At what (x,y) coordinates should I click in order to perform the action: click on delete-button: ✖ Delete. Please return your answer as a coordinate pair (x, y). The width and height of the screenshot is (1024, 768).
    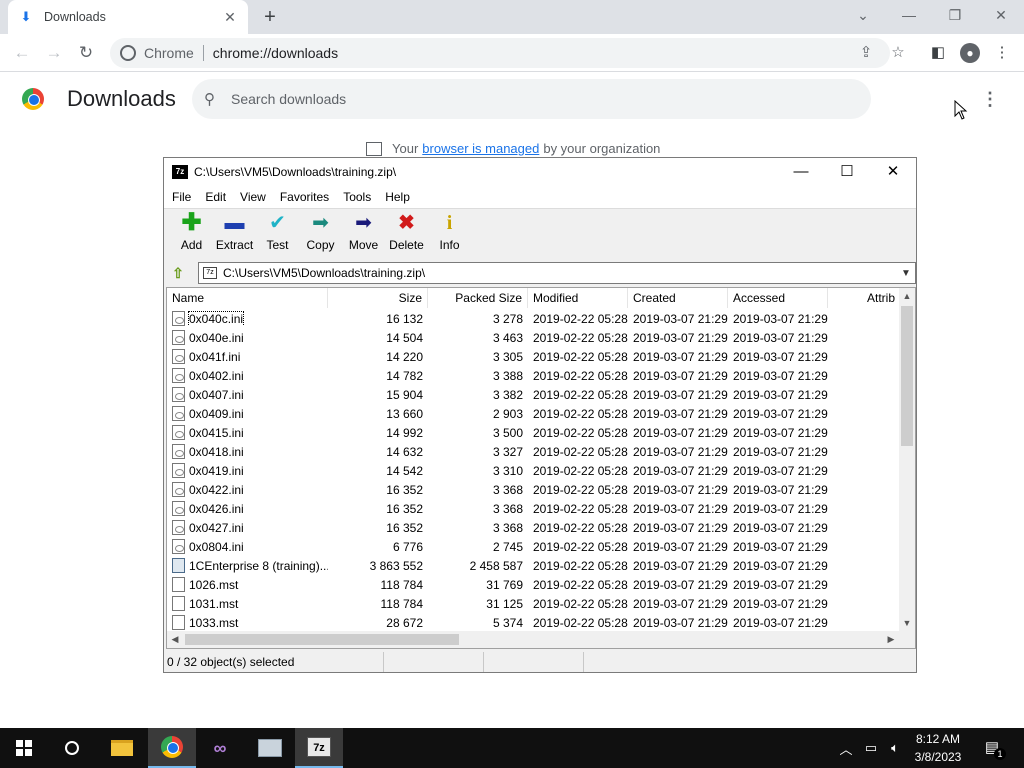
    Looking at the image, I should click on (406, 235).